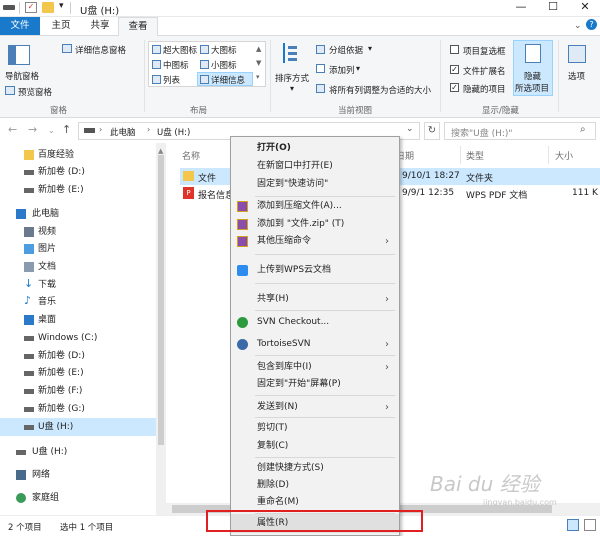 Image resolution: width=600 pixels, height=536 pixels. I want to click on menu-item-pin-quick-access: 固定到"快速访问", so click(315, 184).